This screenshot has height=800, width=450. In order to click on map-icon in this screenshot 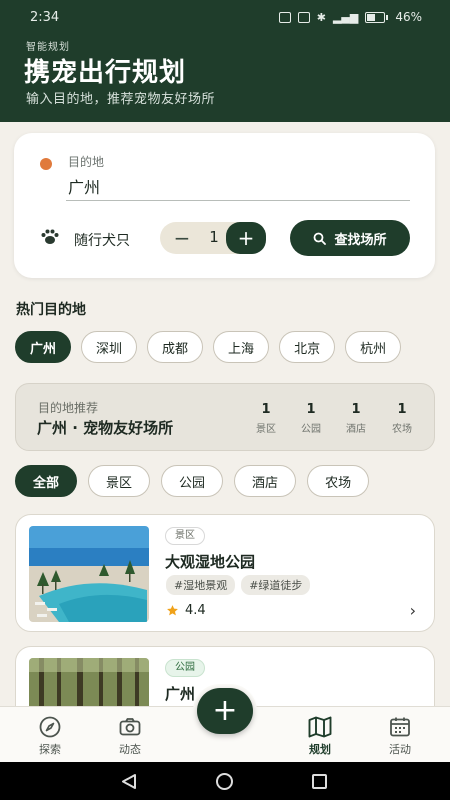, I will do `click(320, 727)`.